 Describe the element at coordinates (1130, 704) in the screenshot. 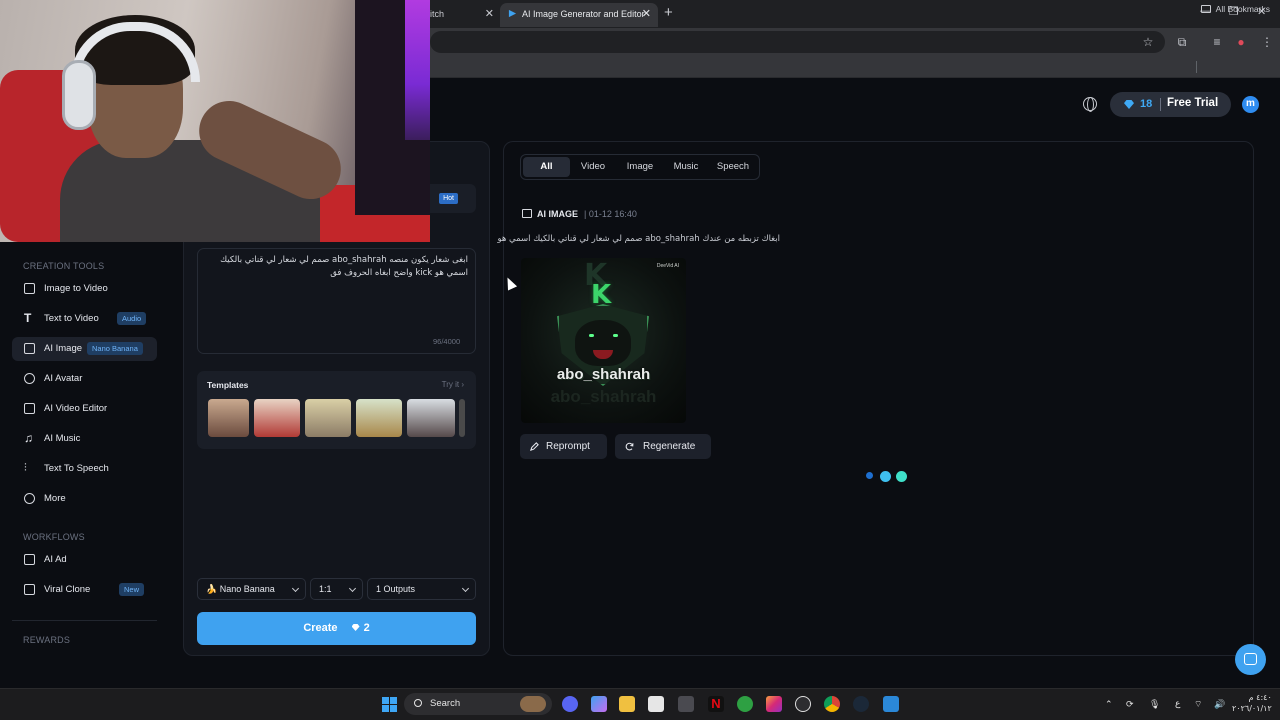

I see `sync-icon: ⟳` at that location.